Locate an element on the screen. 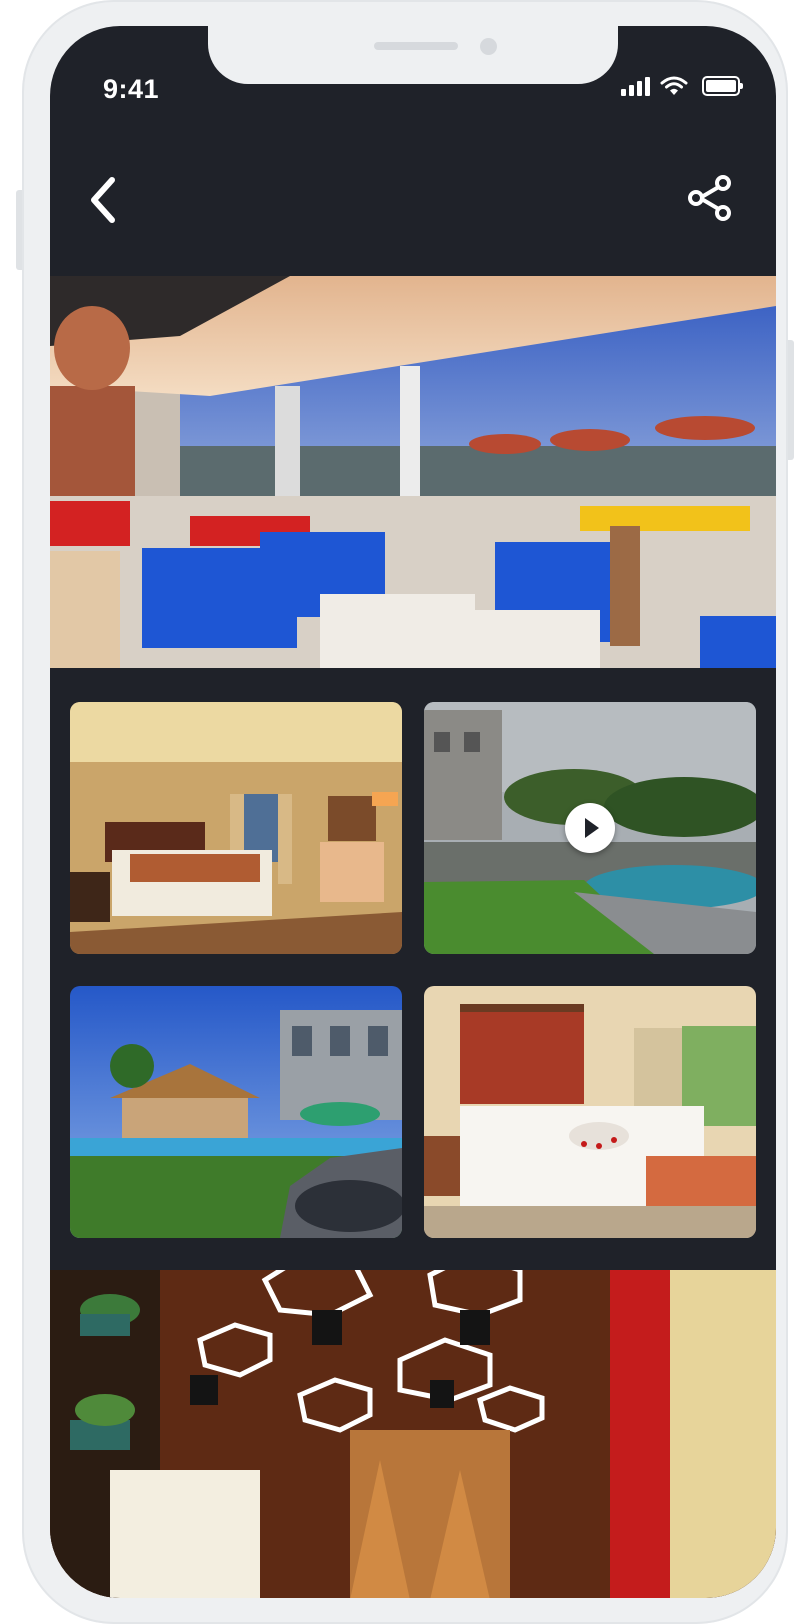 The height and width of the screenshot is (1624, 811). chevron-left-icon is located at coordinates (103, 200).